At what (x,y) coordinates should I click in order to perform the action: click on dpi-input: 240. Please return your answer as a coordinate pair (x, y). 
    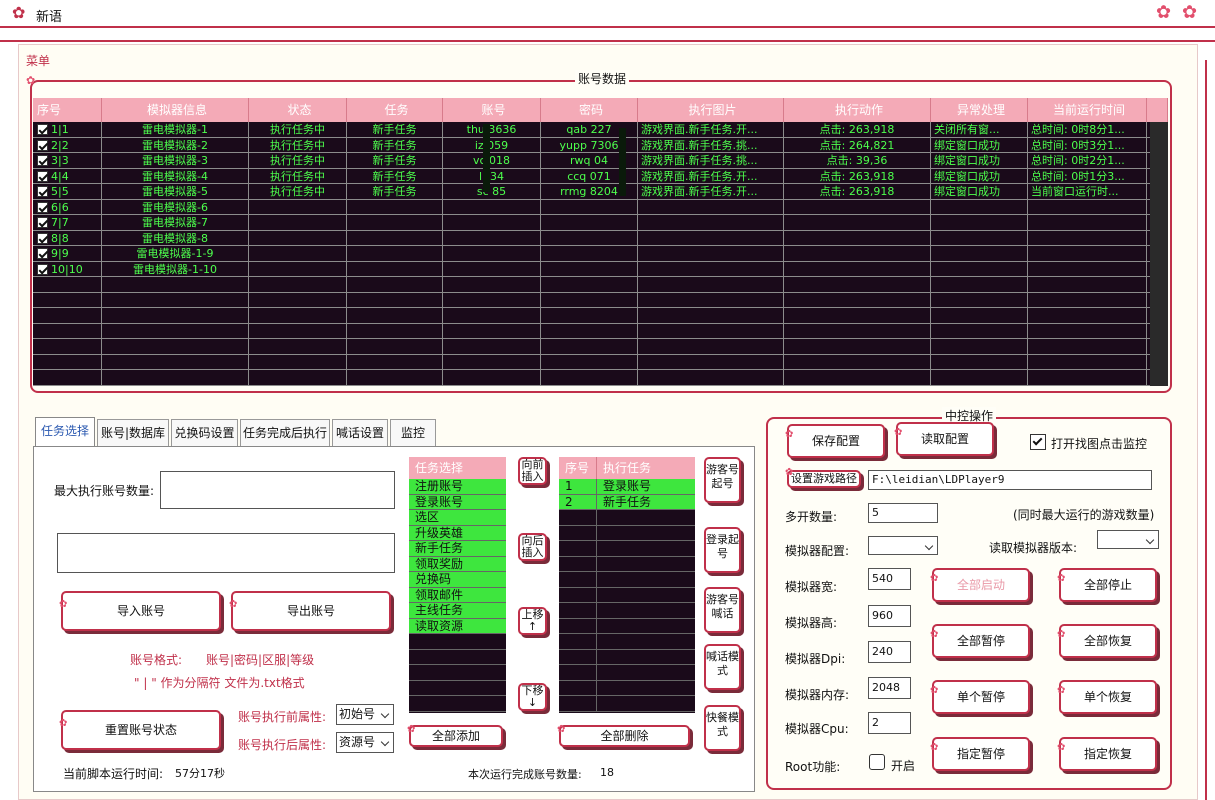
    Looking at the image, I should click on (889, 652).